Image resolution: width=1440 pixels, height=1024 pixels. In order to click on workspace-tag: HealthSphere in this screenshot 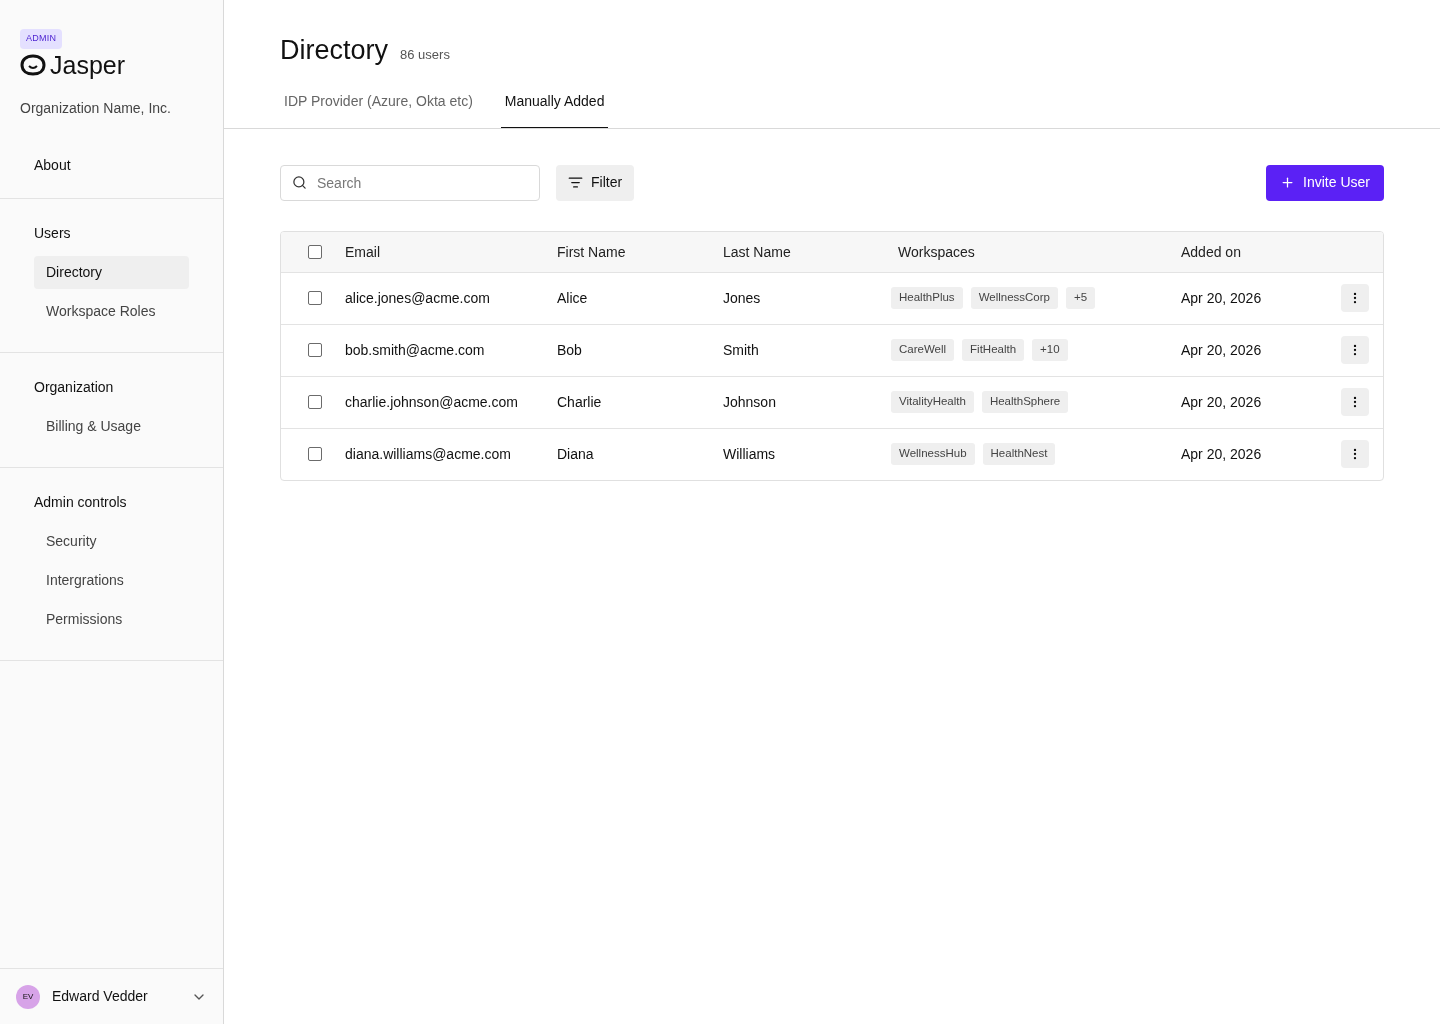, I will do `click(1025, 402)`.